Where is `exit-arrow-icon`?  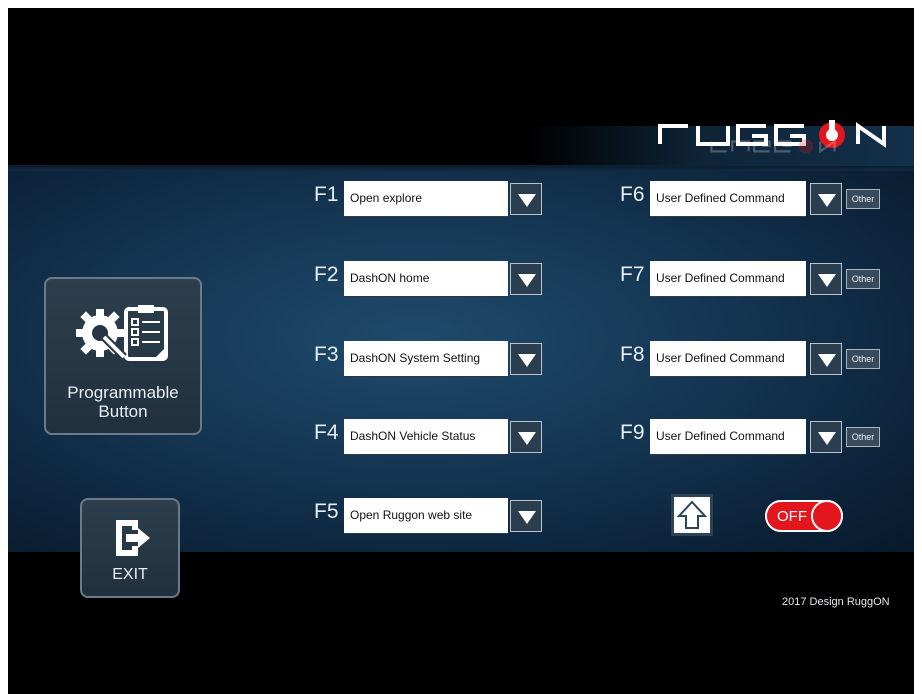 exit-arrow-icon is located at coordinates (133, 538).